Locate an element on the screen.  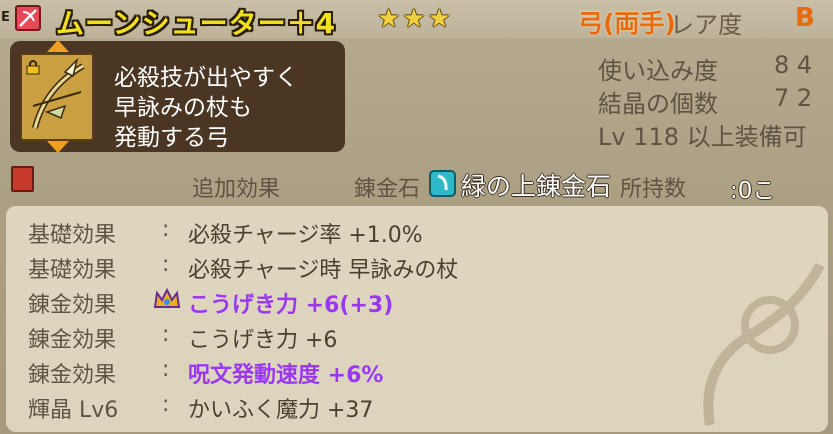
alchemy-stone-label: 錬金石 is located at coordinates (387, 189).